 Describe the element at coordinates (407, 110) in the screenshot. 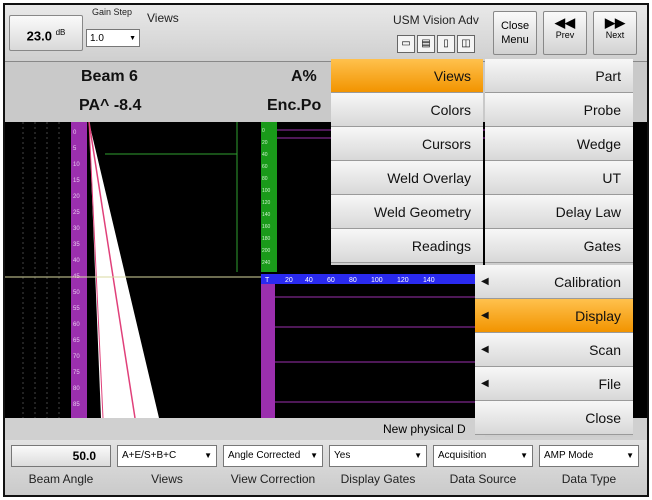

I see `submenu-item-colors: Colors` at that location.